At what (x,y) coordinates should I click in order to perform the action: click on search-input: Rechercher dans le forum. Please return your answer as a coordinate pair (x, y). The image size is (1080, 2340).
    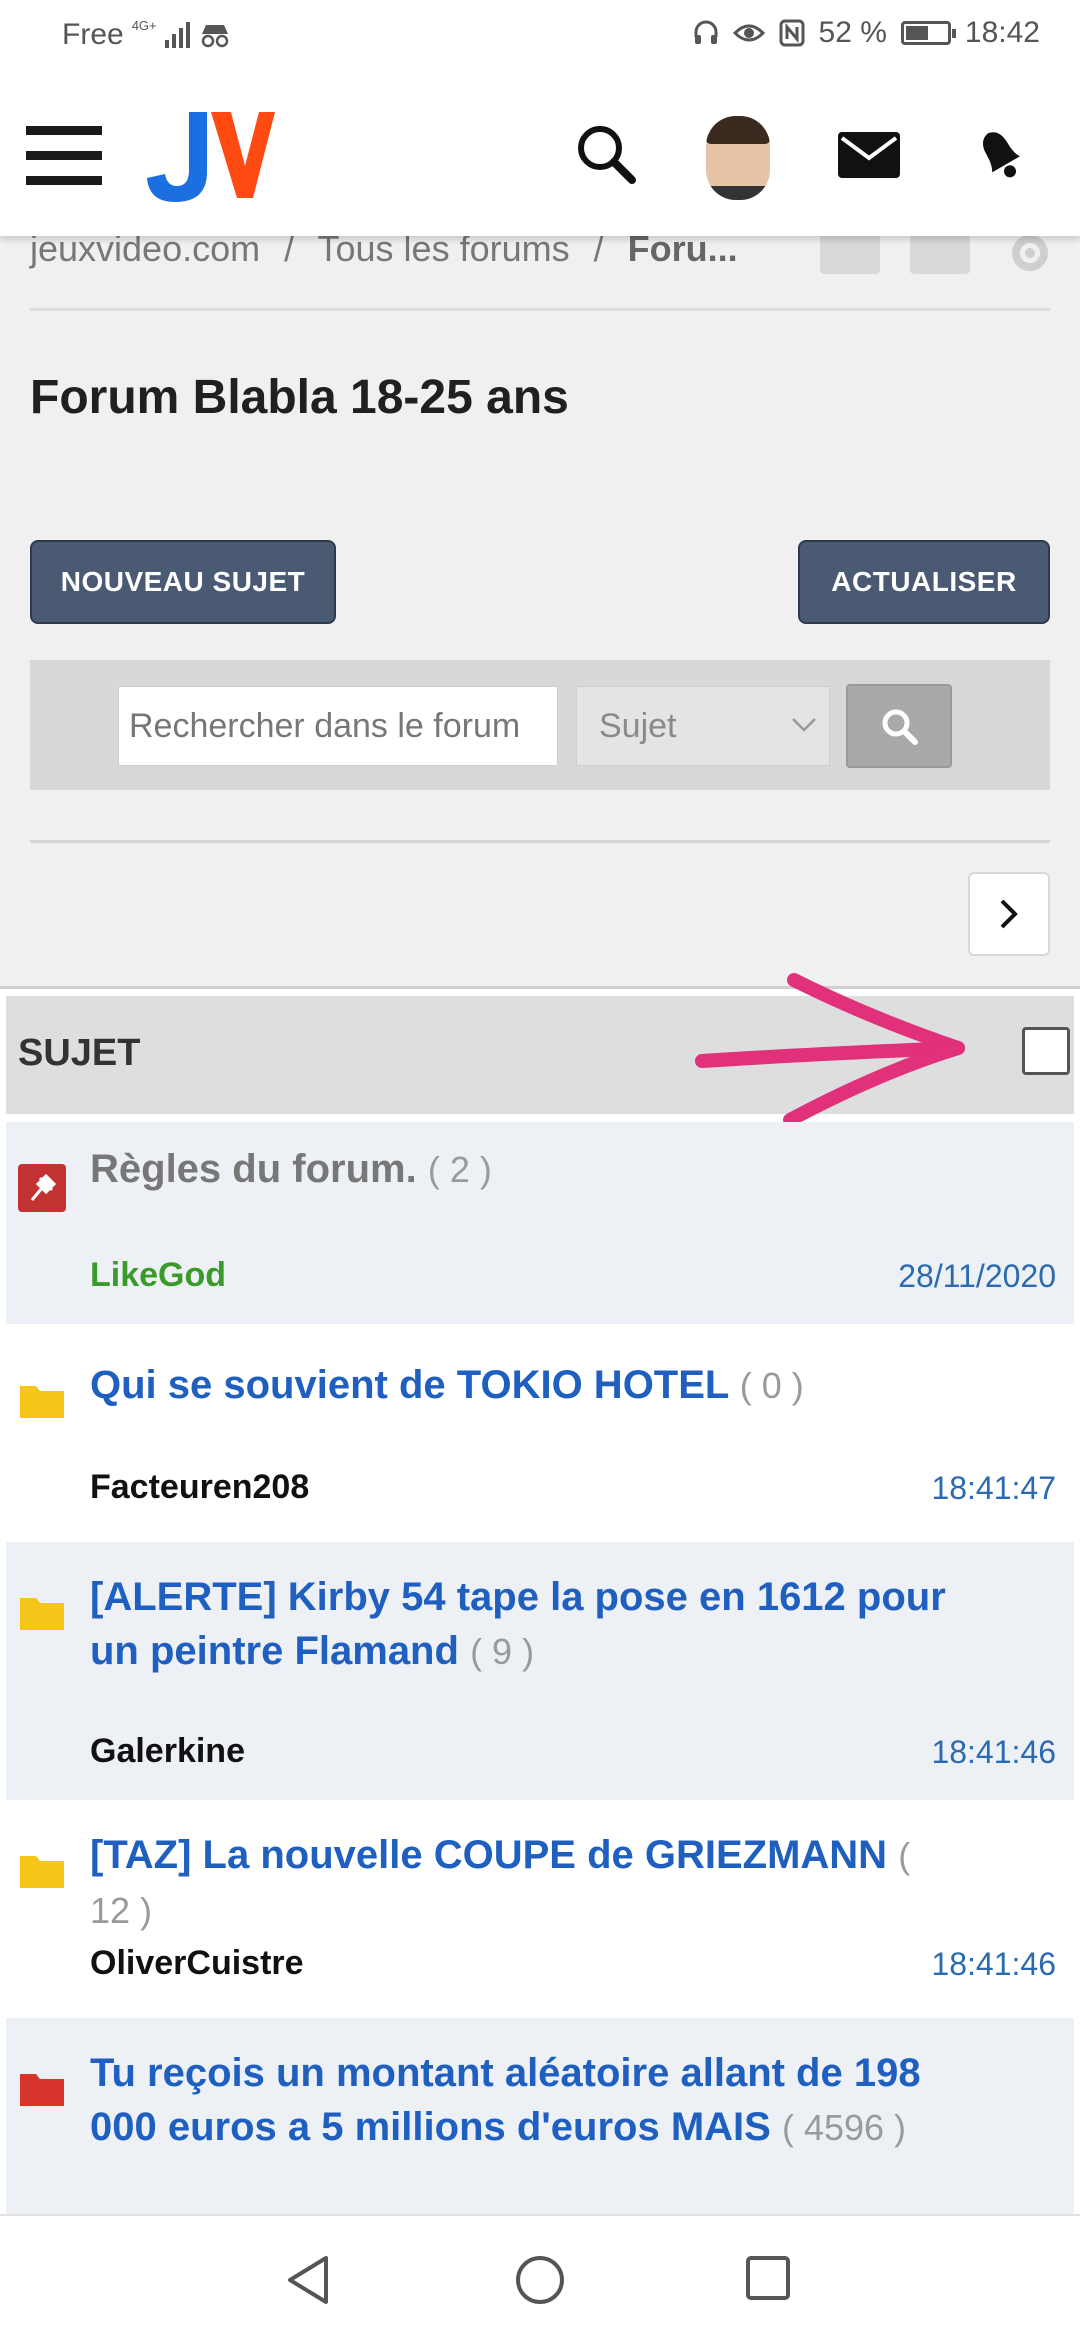
    Looking at the image, I should click on (338, 726).